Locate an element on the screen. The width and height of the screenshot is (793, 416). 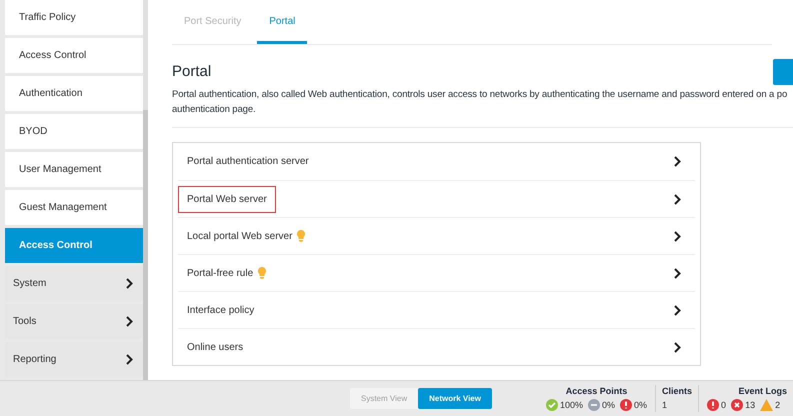
minus-icon is located at coordinates (594, 405).